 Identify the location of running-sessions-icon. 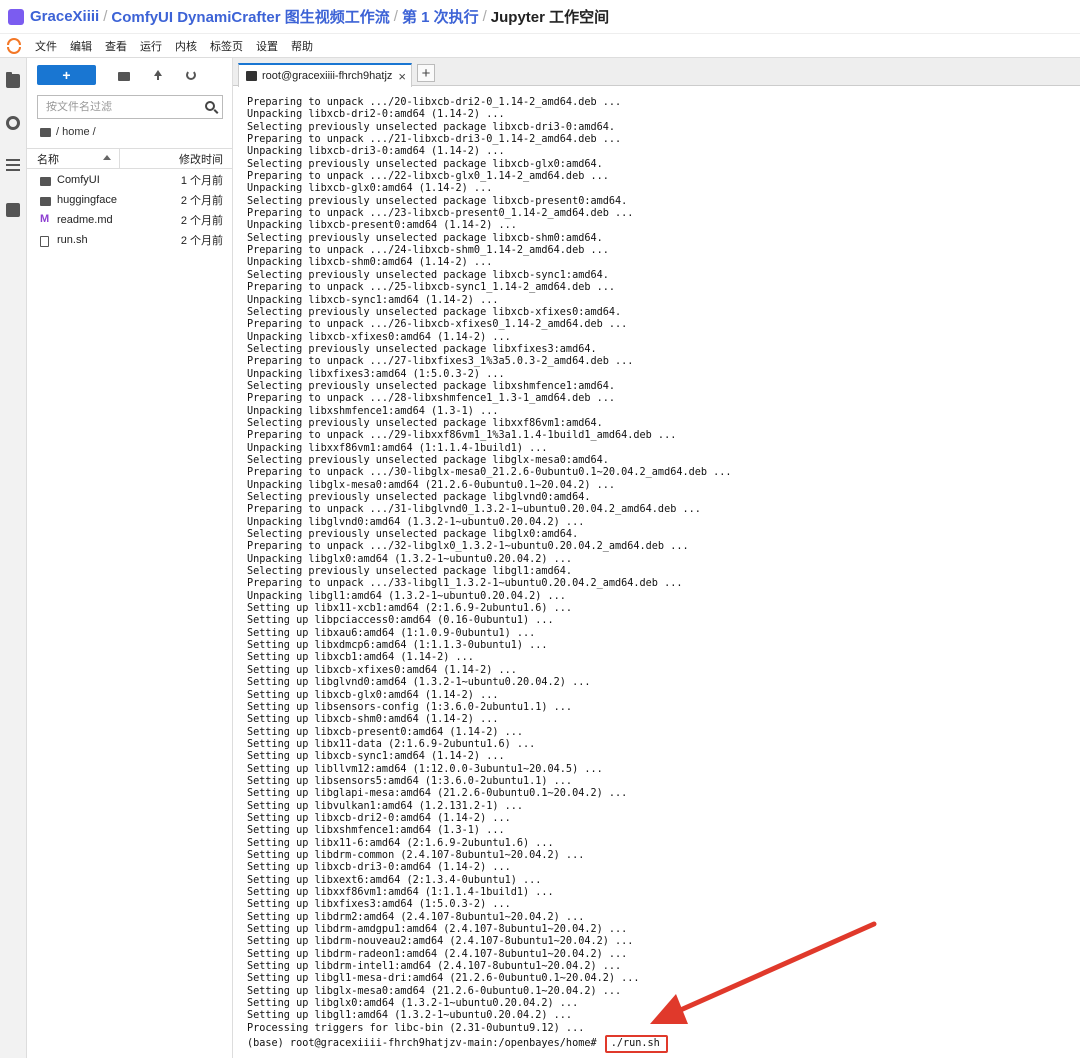
(13, 123).